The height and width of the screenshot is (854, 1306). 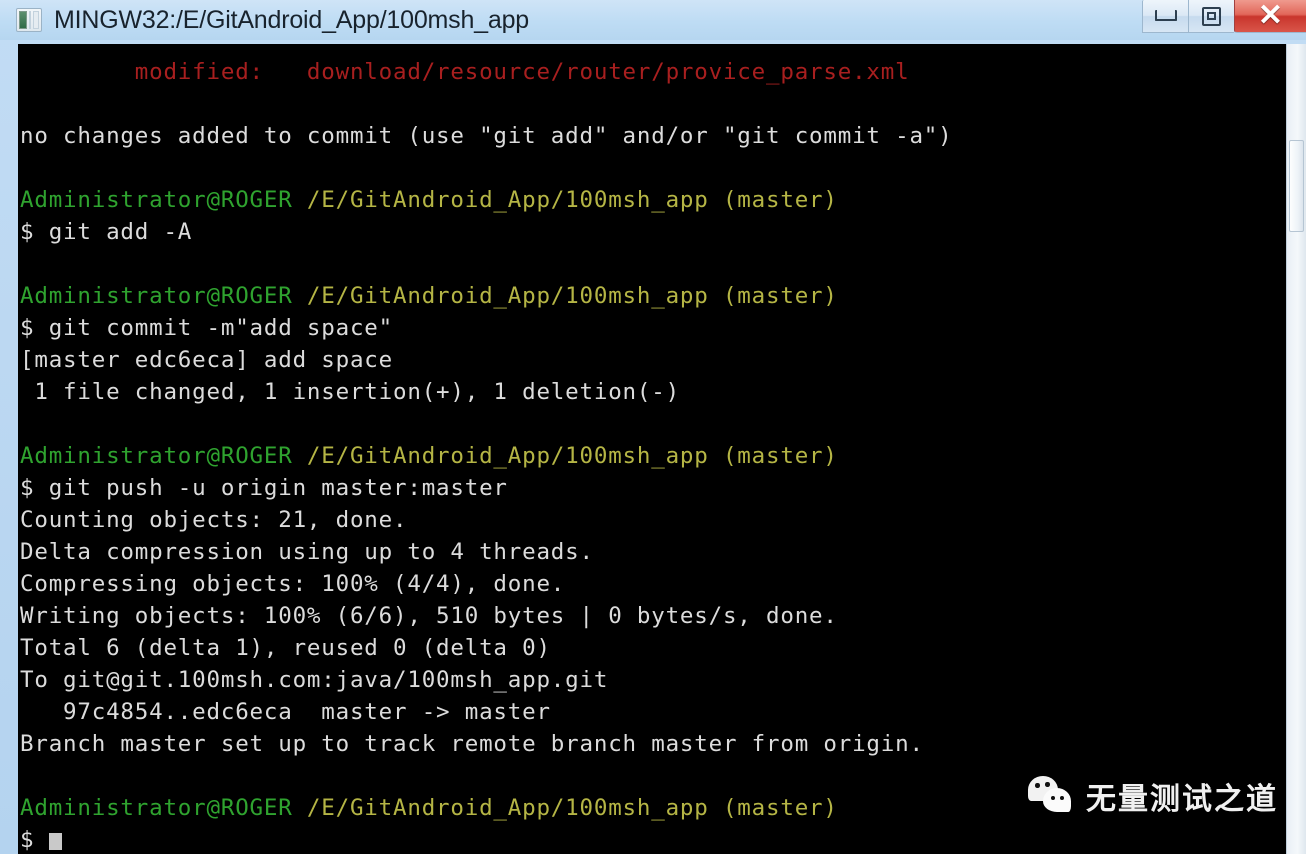 I want to click on terminal-window-icon, so click(x=29, y=20).